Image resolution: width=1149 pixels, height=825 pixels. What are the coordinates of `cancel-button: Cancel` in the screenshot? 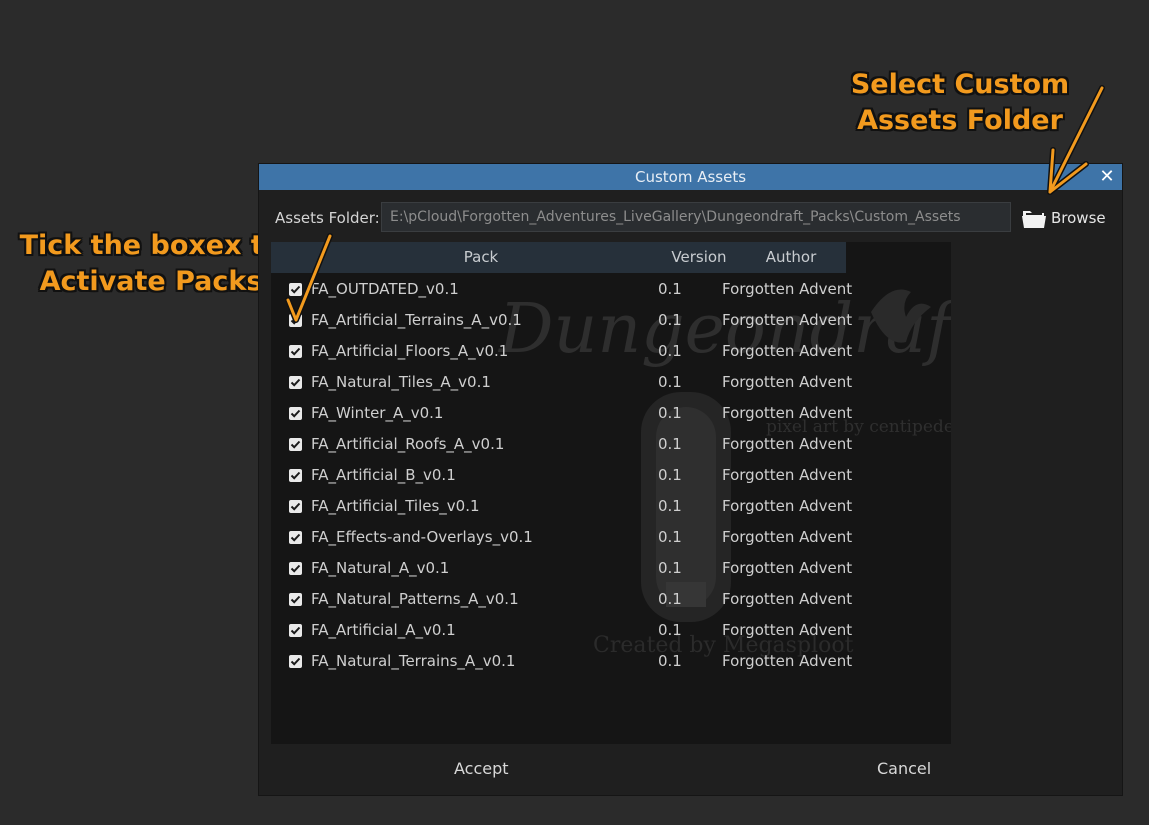 It's located at (904, 769).